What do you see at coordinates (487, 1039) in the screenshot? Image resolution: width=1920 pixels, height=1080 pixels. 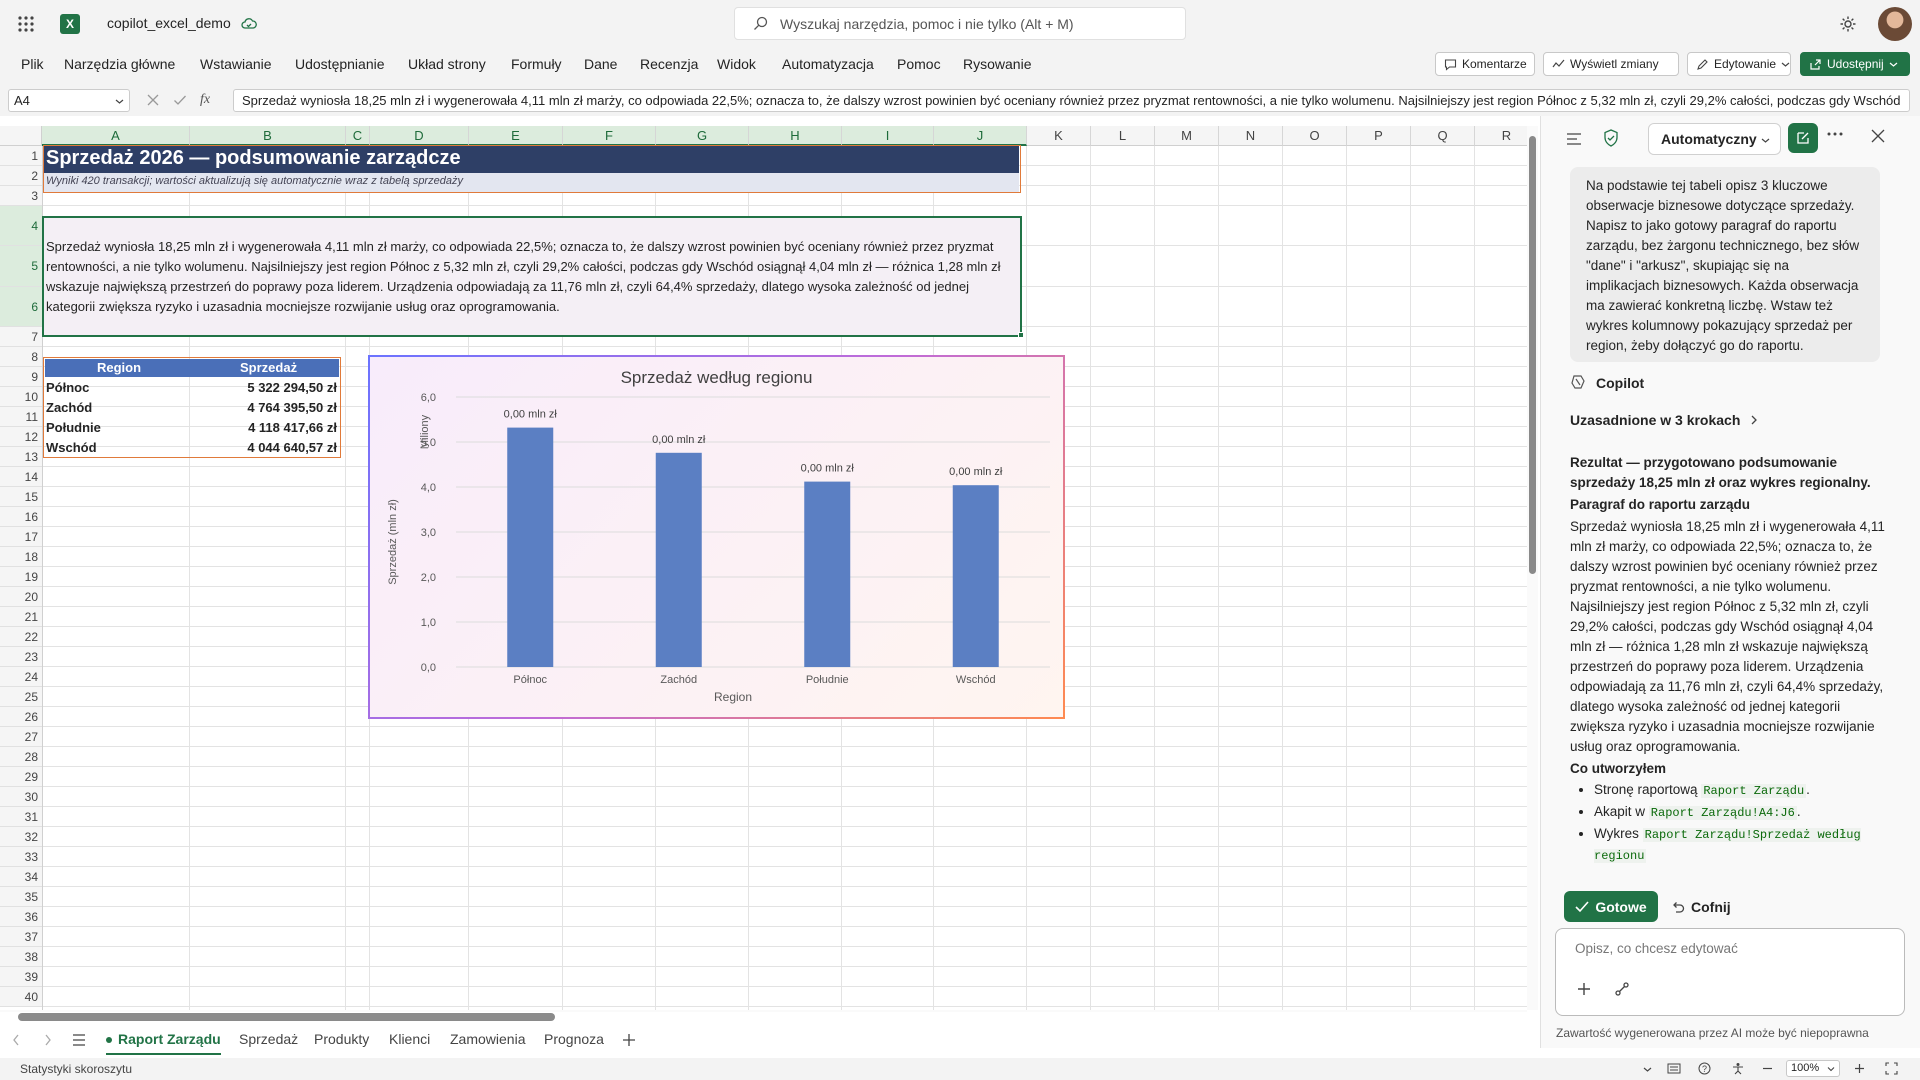 I see `sheet-tab-zamowienia: Zamowienia` at bounding box center [487, 1039].